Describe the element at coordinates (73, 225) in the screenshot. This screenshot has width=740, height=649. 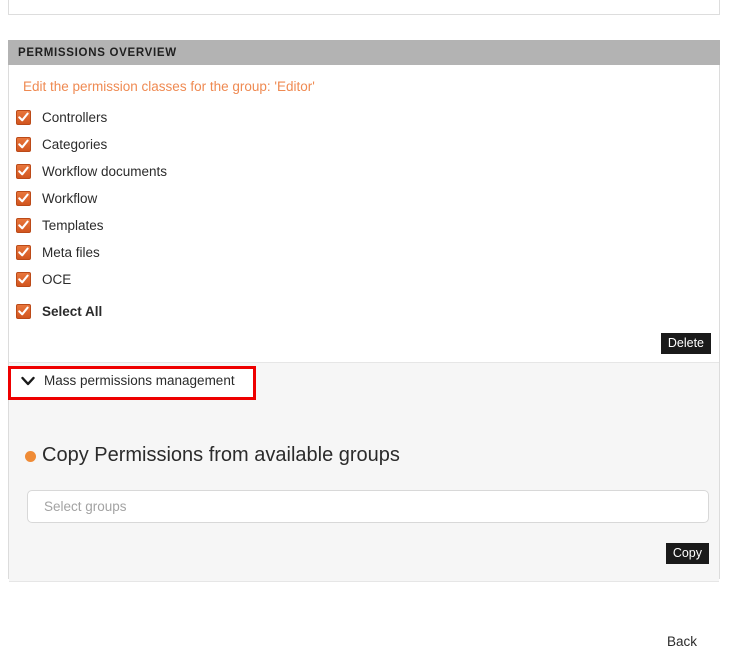
I see `permission-label: Templates` at that location.